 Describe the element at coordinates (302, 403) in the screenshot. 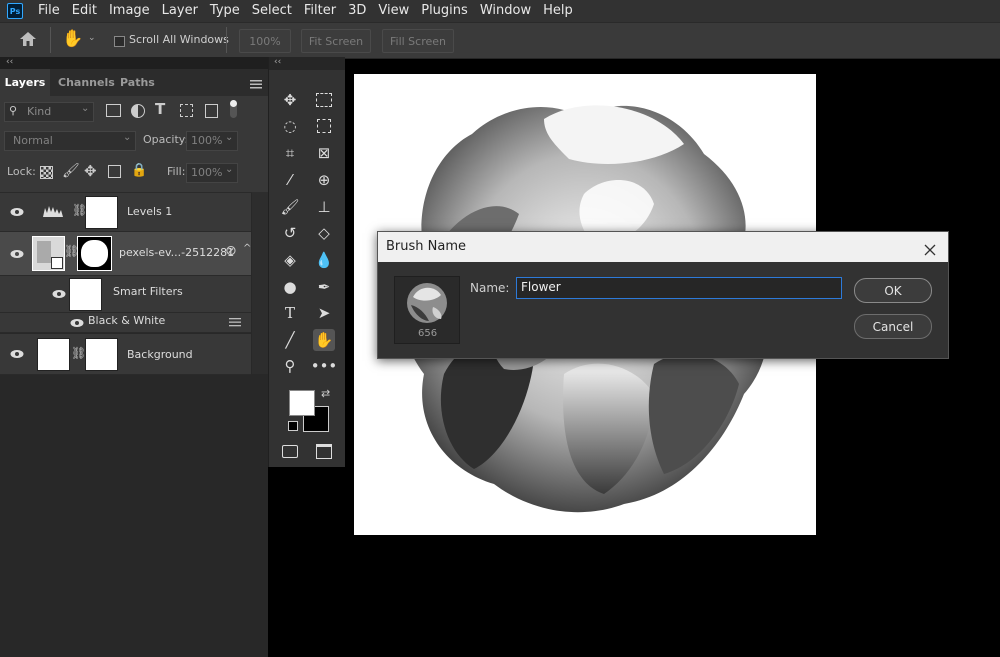

I see `foreground-color-swatch` at that location.